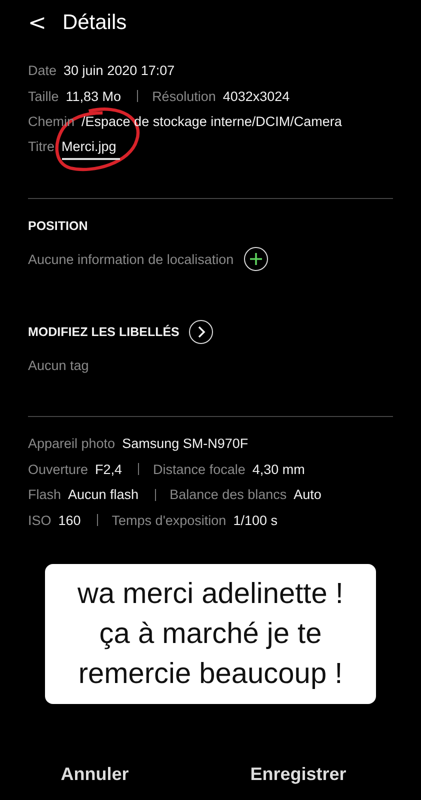 The height and width of the screenshot is (800, 421). I want to click on edit-tags-button, so click(201, 332).